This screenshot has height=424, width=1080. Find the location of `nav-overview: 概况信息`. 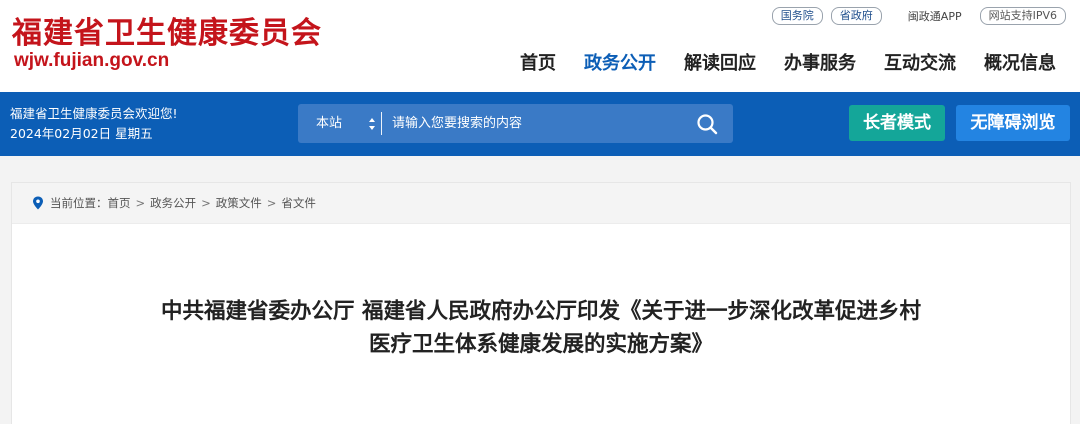

nav-overview: 概况信息 is located at coordinates (1020, 62).